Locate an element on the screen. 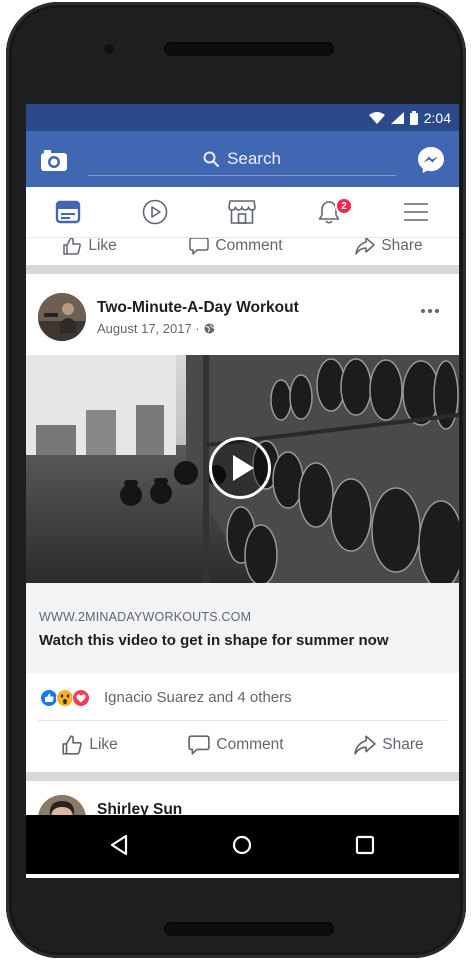 The width and height of the screenshot is (472, 961). news-feed-icon is located at coordinates (68, 212).